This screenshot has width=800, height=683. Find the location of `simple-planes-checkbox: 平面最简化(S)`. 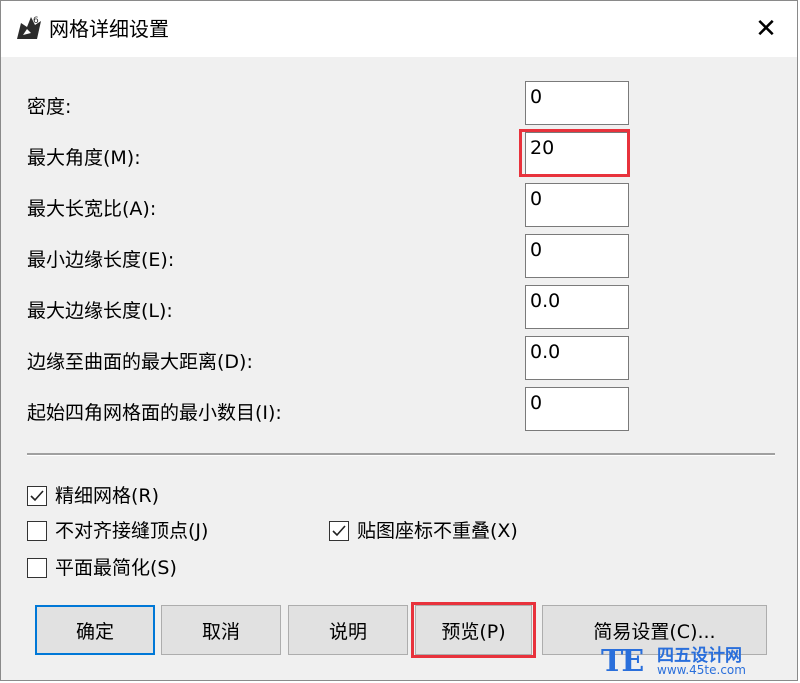

simple-planes-checkbox: 平面最简化(S) is located at coordinates (102, 568).